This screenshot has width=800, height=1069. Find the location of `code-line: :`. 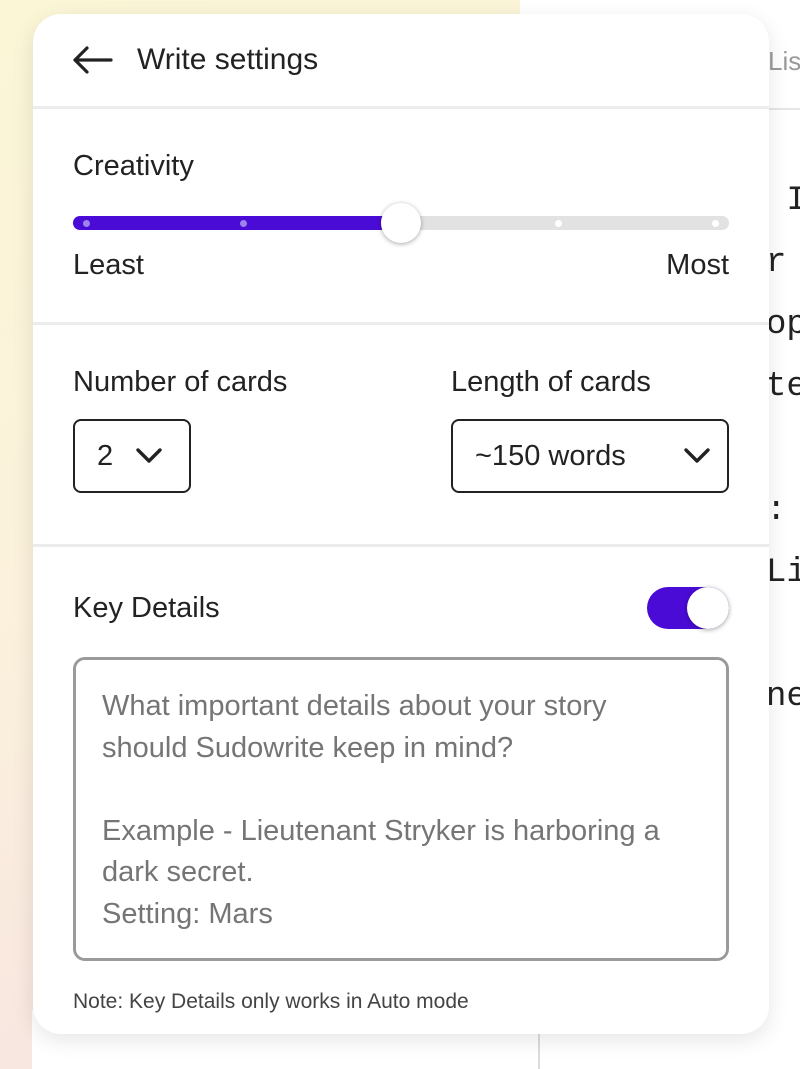

code-line: : is located at coordinates (776, 511).